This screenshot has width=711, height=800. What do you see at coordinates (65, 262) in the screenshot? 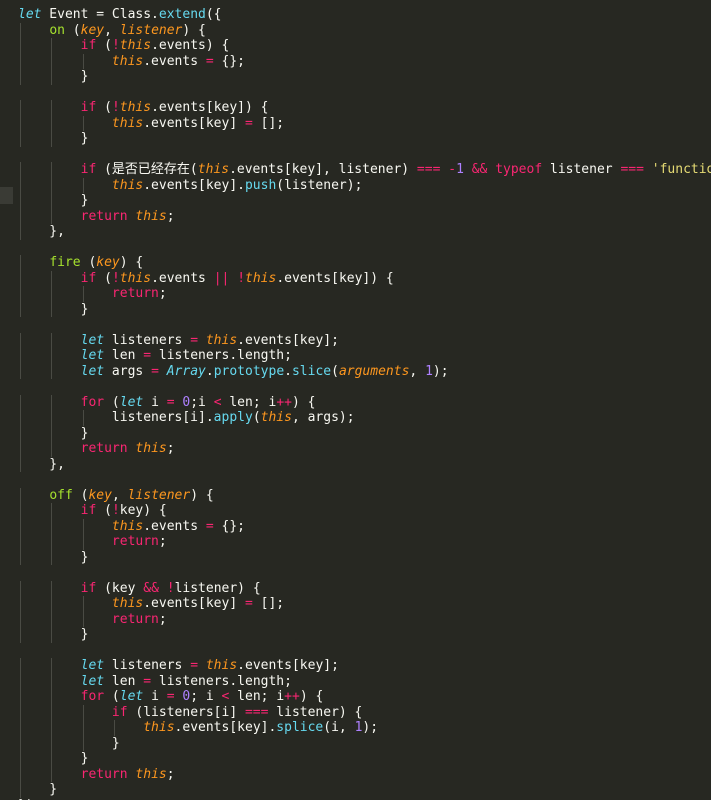
I see `code-token-function: fire` at bounding box center [65, 262].